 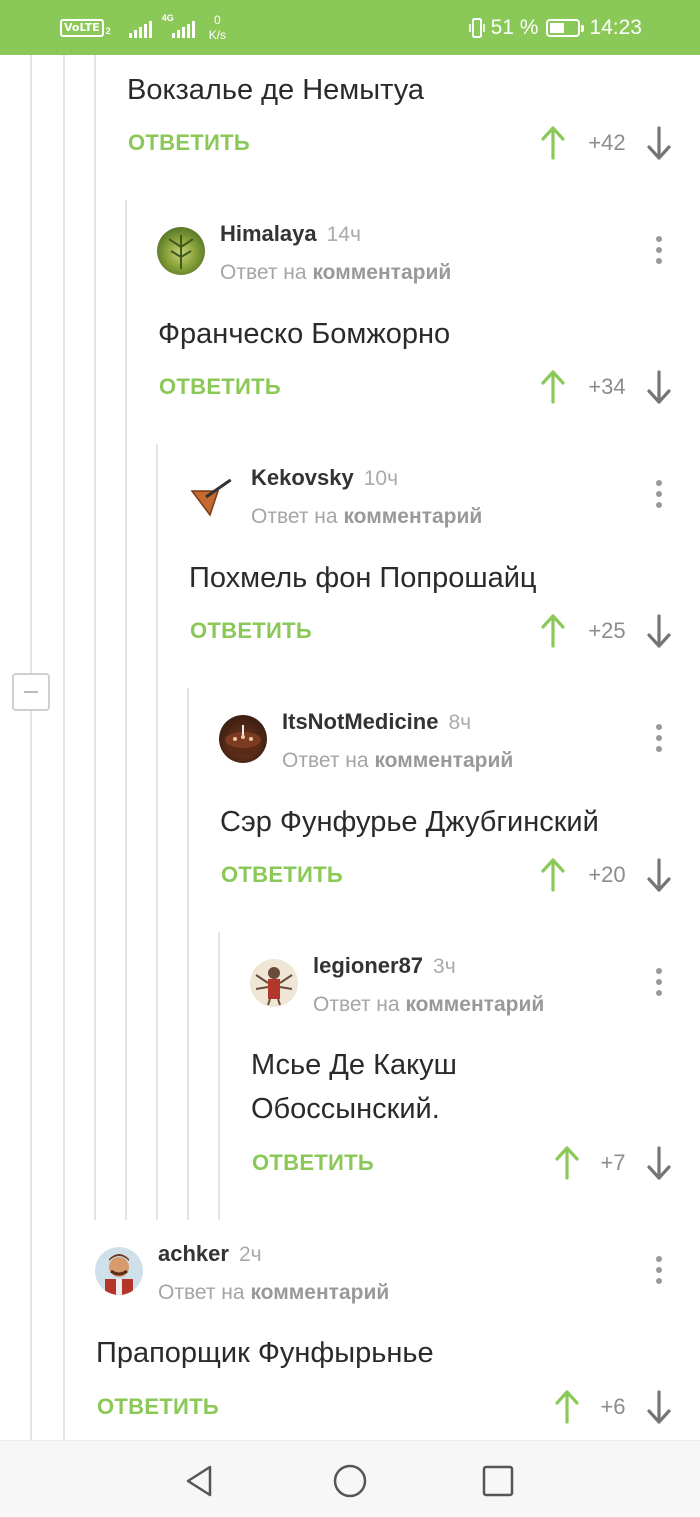 I want to click on comment-time: 3ч, so click(x=444, y=966).